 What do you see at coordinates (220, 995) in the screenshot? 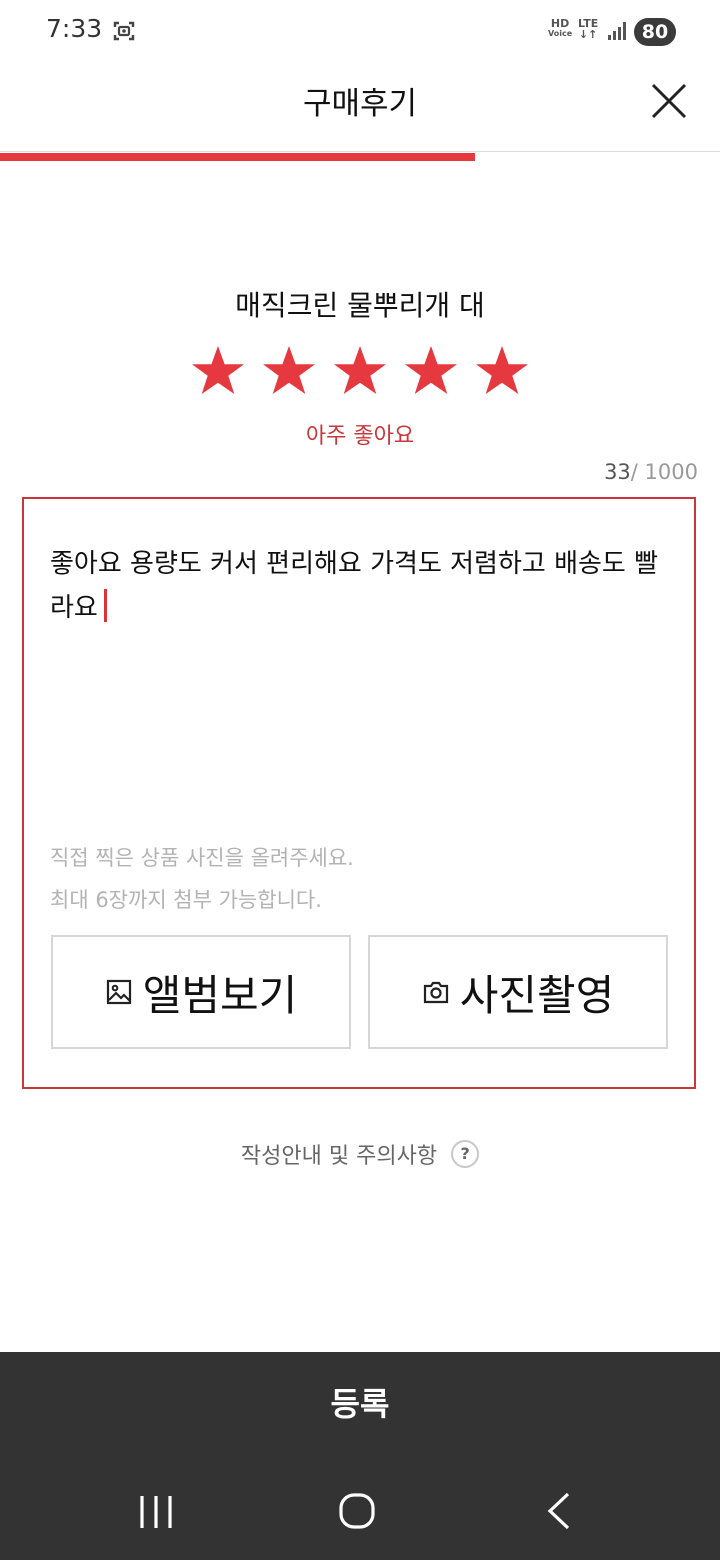
I see `album-button-label: 앨범보기` at bounding box center [220, 995].